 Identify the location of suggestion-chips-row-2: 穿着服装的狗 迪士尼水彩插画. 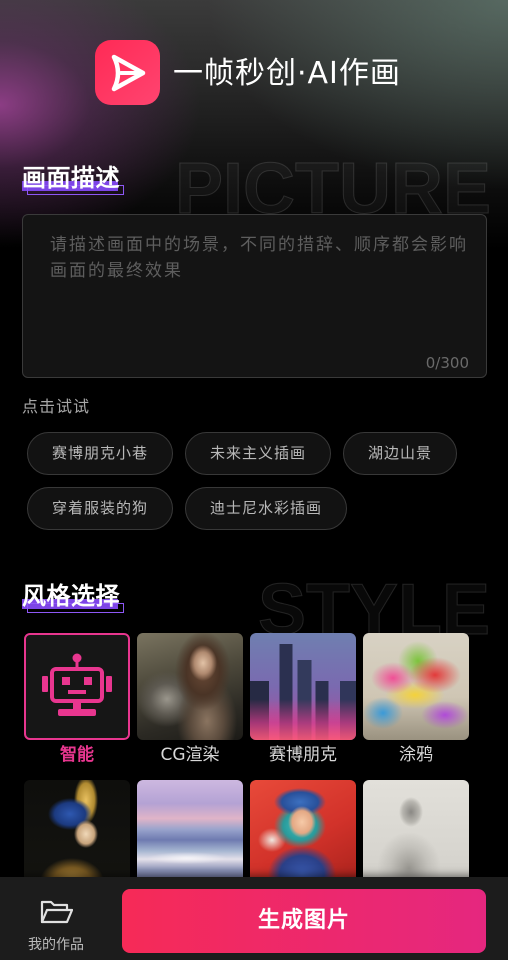
(187, 508).